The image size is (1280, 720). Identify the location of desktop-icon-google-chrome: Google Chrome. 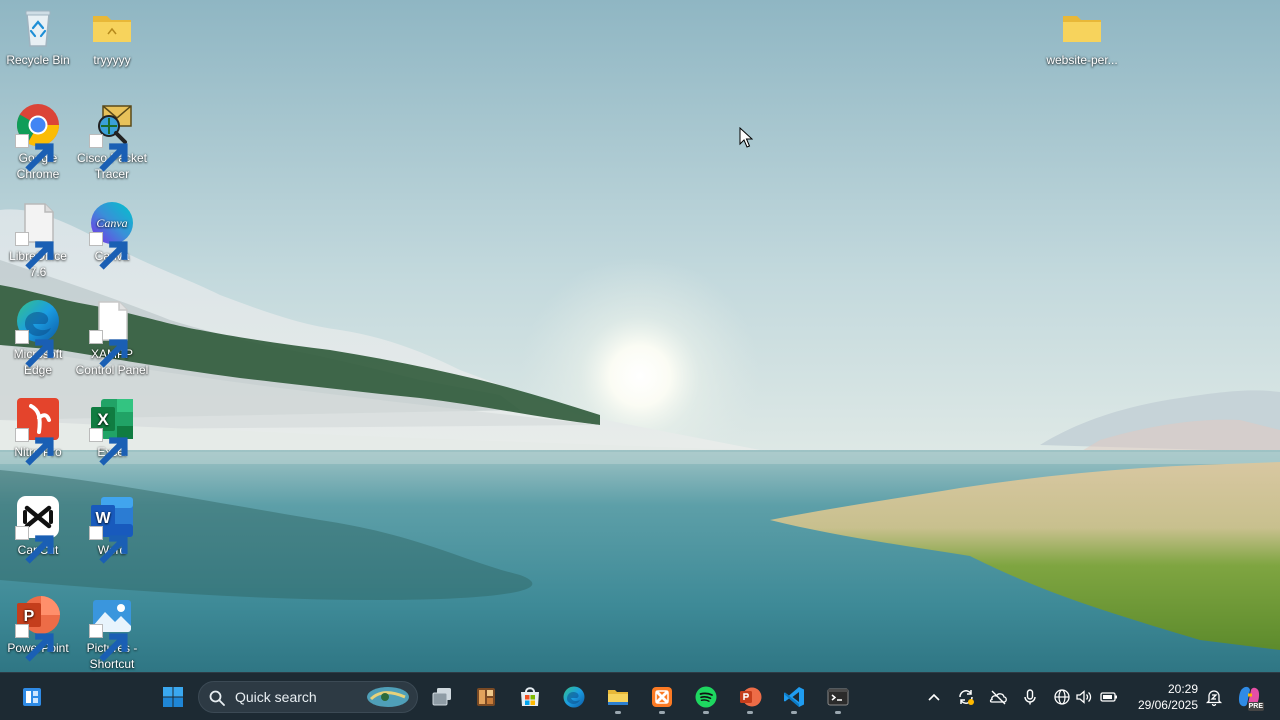
(38, 142).